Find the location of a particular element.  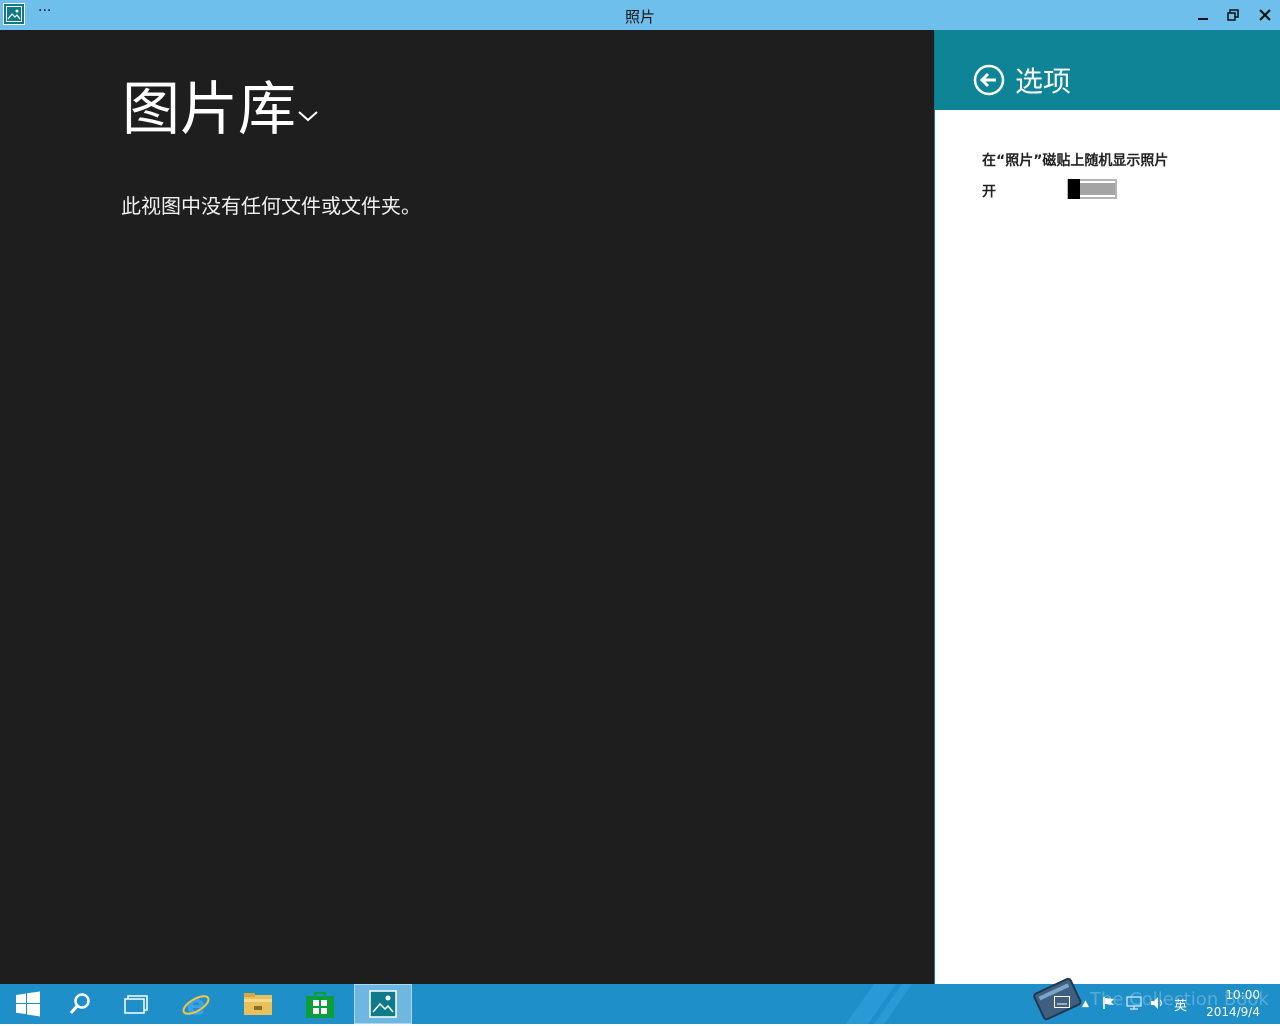

volume-icon is located at coordinates (1158, 1005).